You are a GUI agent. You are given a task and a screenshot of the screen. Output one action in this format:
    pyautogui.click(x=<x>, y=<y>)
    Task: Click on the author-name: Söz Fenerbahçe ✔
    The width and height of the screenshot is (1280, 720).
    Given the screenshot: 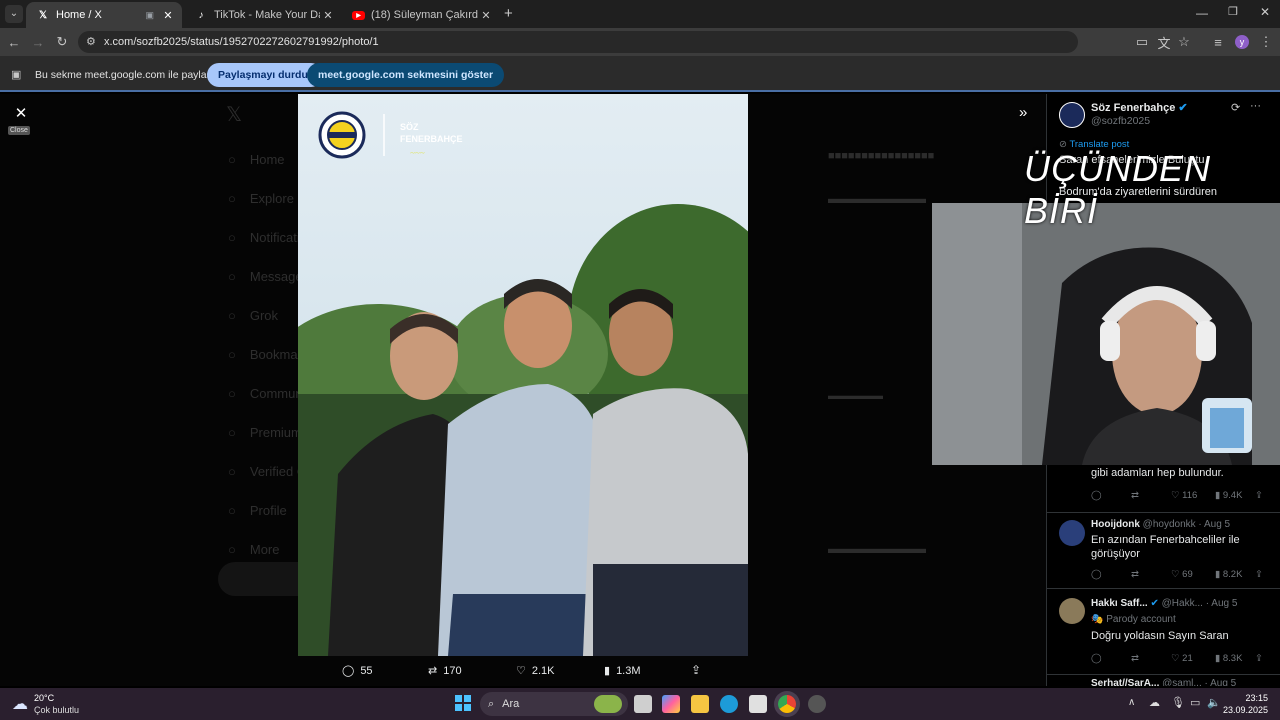 What is the action you would take?
    pyautogui.click(x=1139, y=107)
    